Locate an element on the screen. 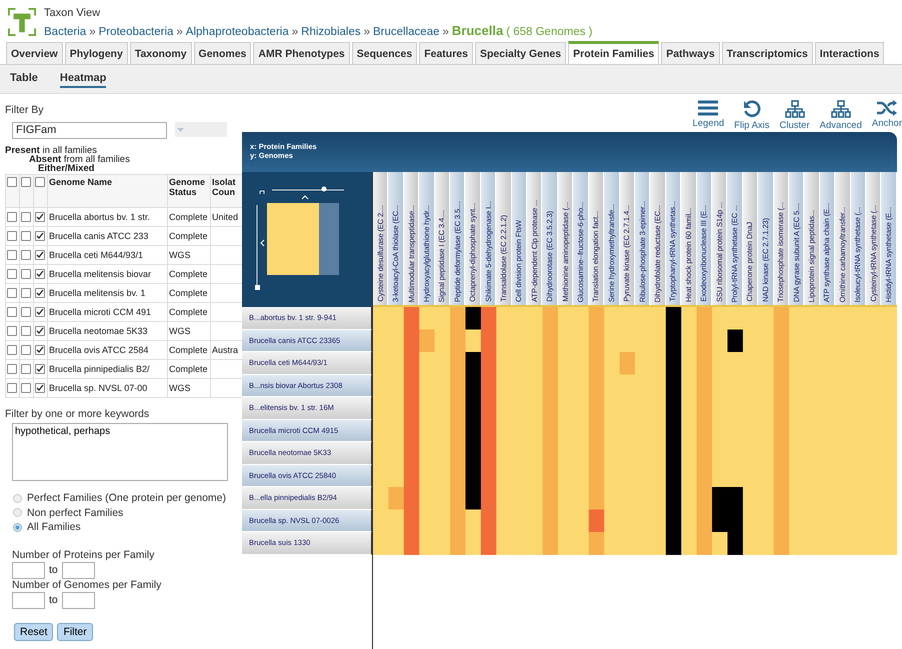 The height and width of the screenshot is (649, 902). keywords-label: Filter by one or more keywords is located at coordinates (77, 414).